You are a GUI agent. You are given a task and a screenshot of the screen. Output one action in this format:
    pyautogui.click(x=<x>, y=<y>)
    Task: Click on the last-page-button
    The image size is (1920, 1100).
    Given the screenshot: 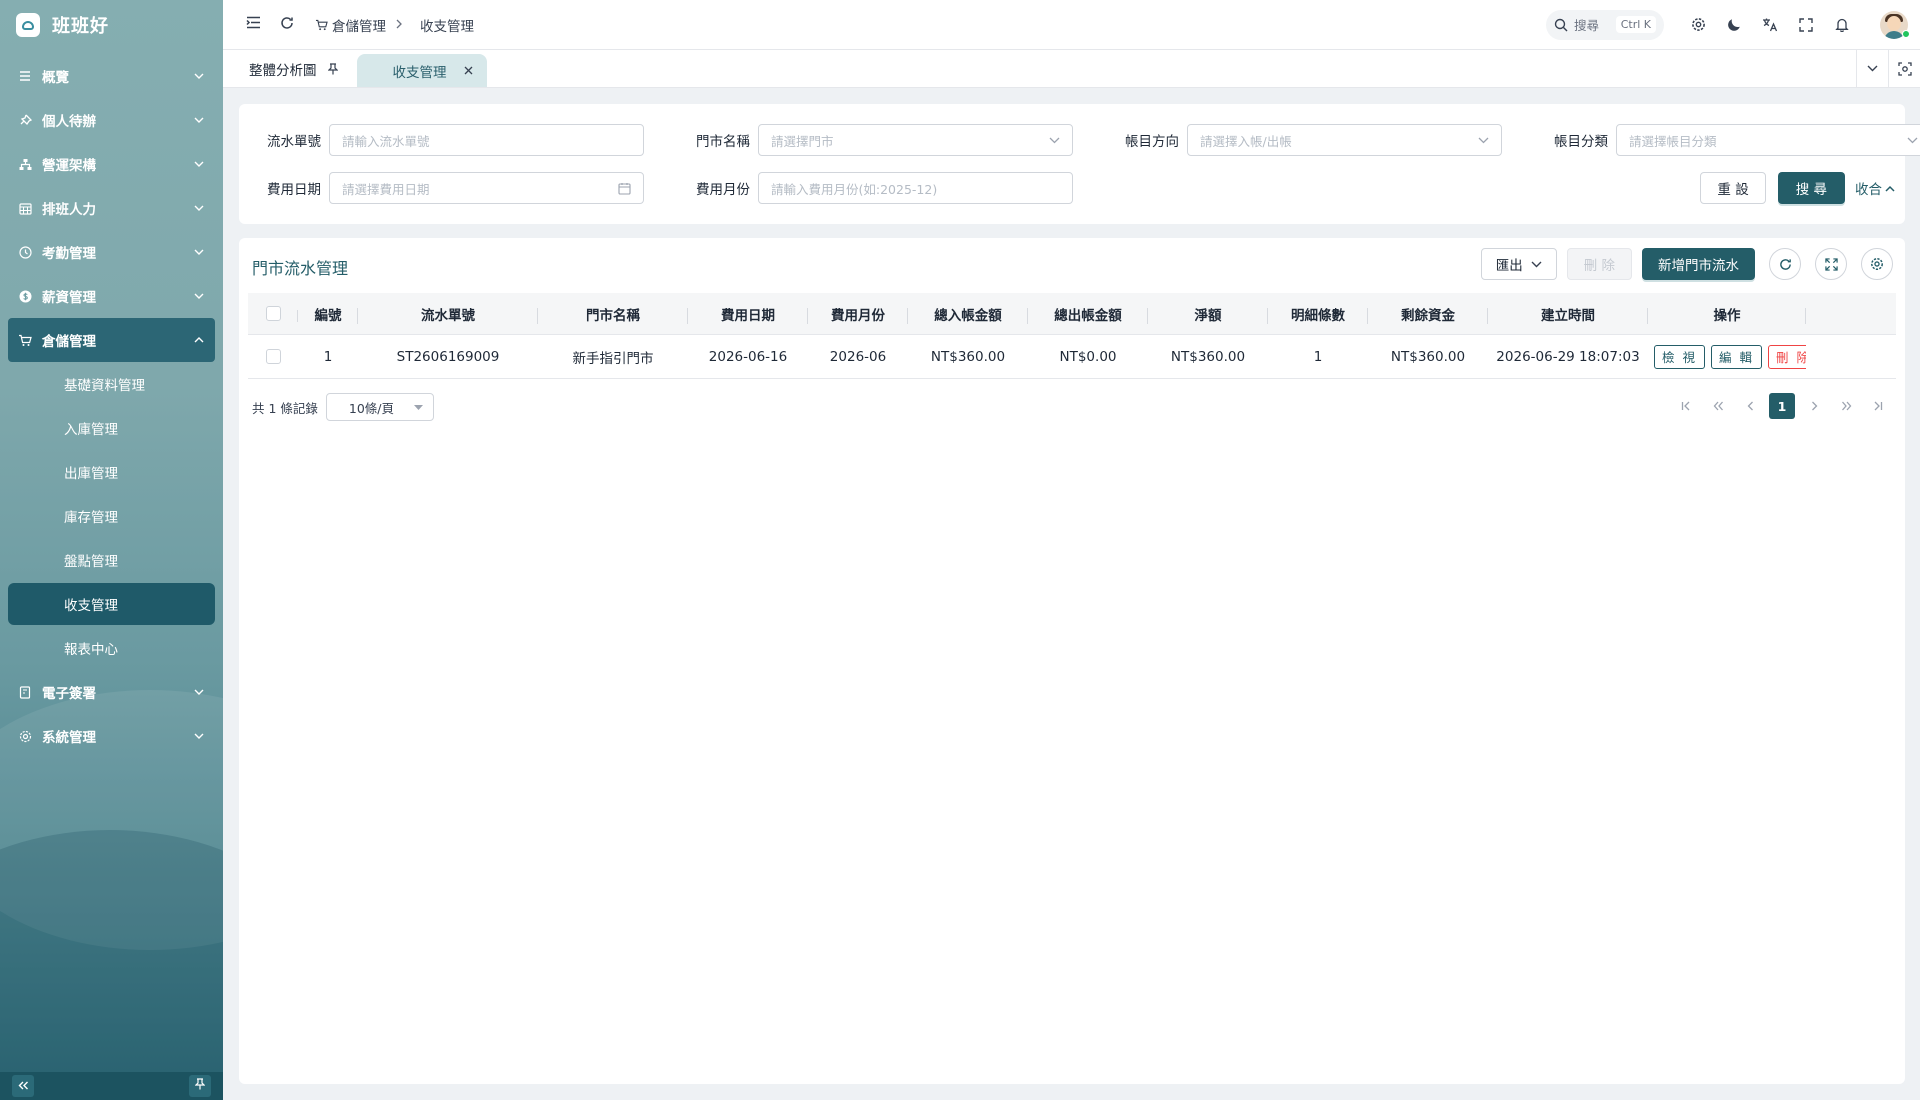 What is the action you would take?
    pyautogui.click(x=1878, y=406)
    